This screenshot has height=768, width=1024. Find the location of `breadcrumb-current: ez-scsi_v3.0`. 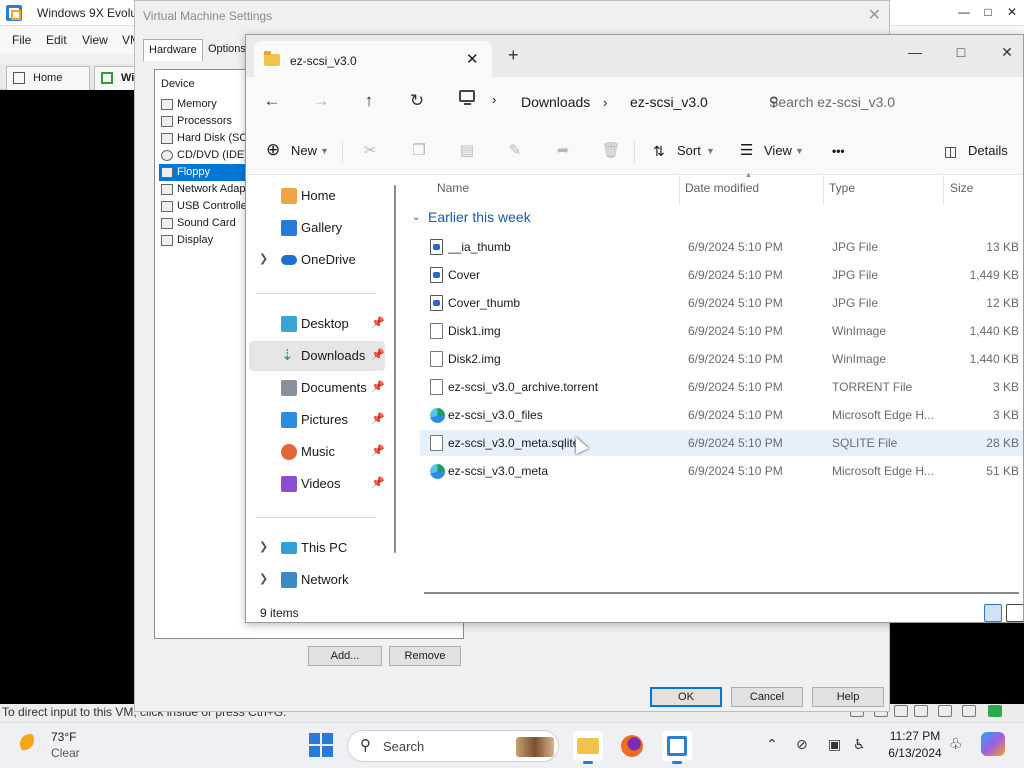

breadcrumb-current: ez-scsi_v3.0 is located at coordinates (669, 102).